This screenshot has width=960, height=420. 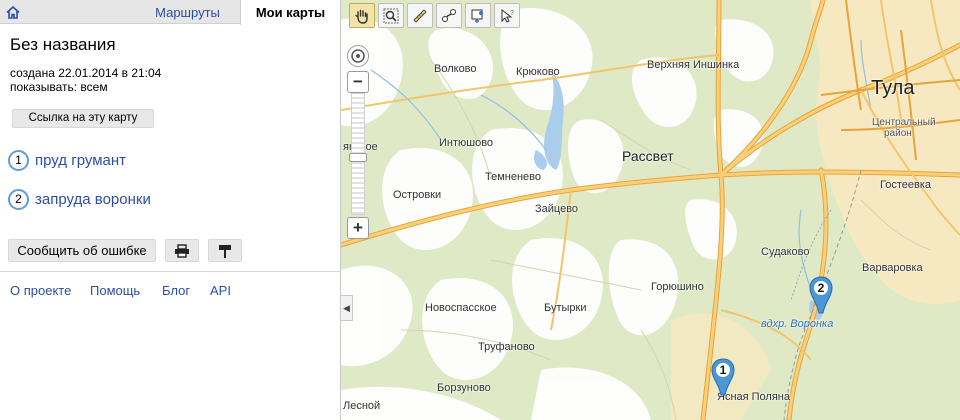 I want to click on place-label: Труфаново, so click(x=506, y=347).